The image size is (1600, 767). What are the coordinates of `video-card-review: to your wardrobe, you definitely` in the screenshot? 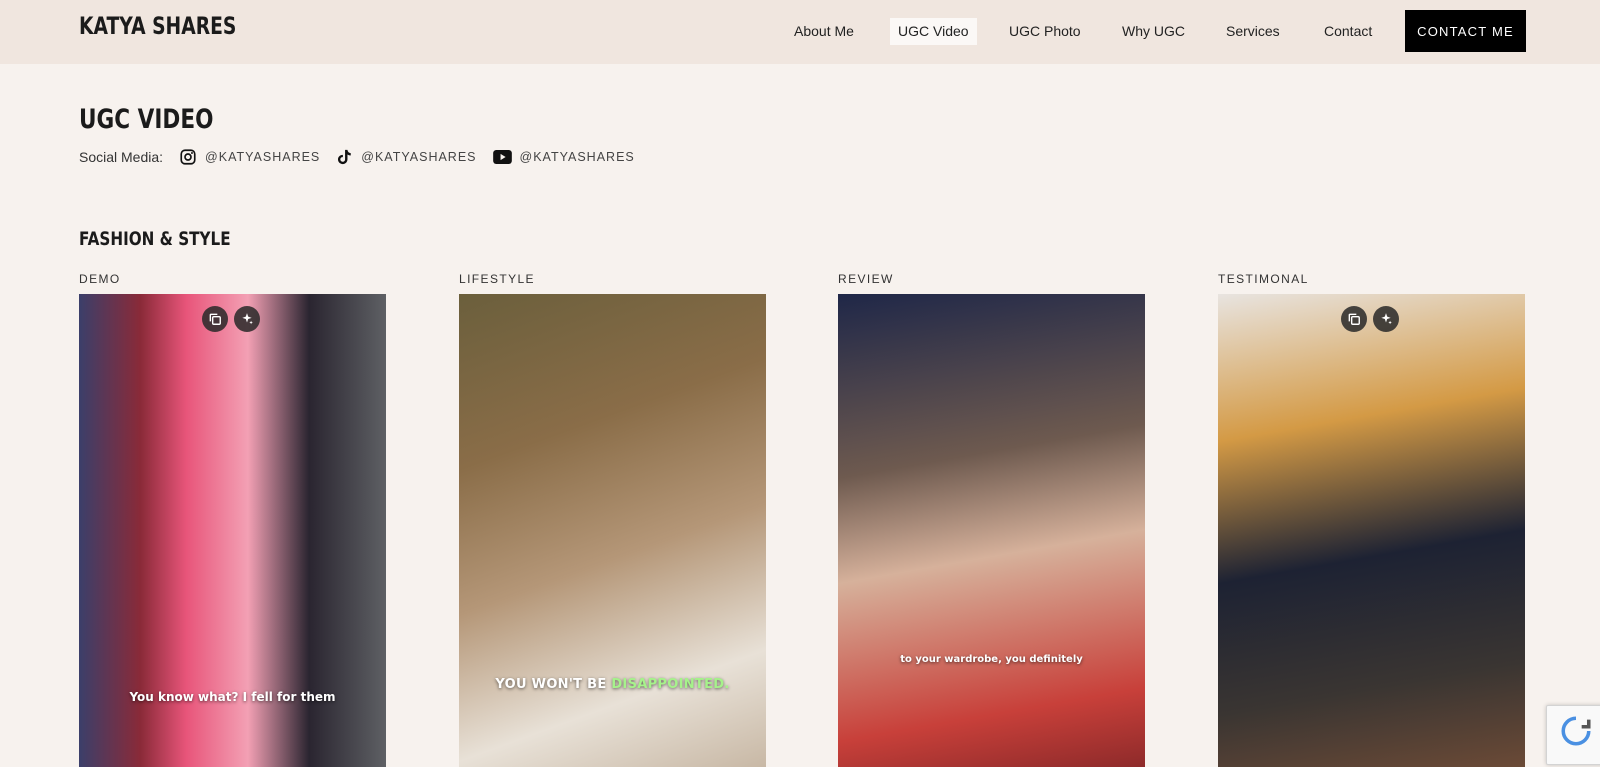 It's located at (991, 530).